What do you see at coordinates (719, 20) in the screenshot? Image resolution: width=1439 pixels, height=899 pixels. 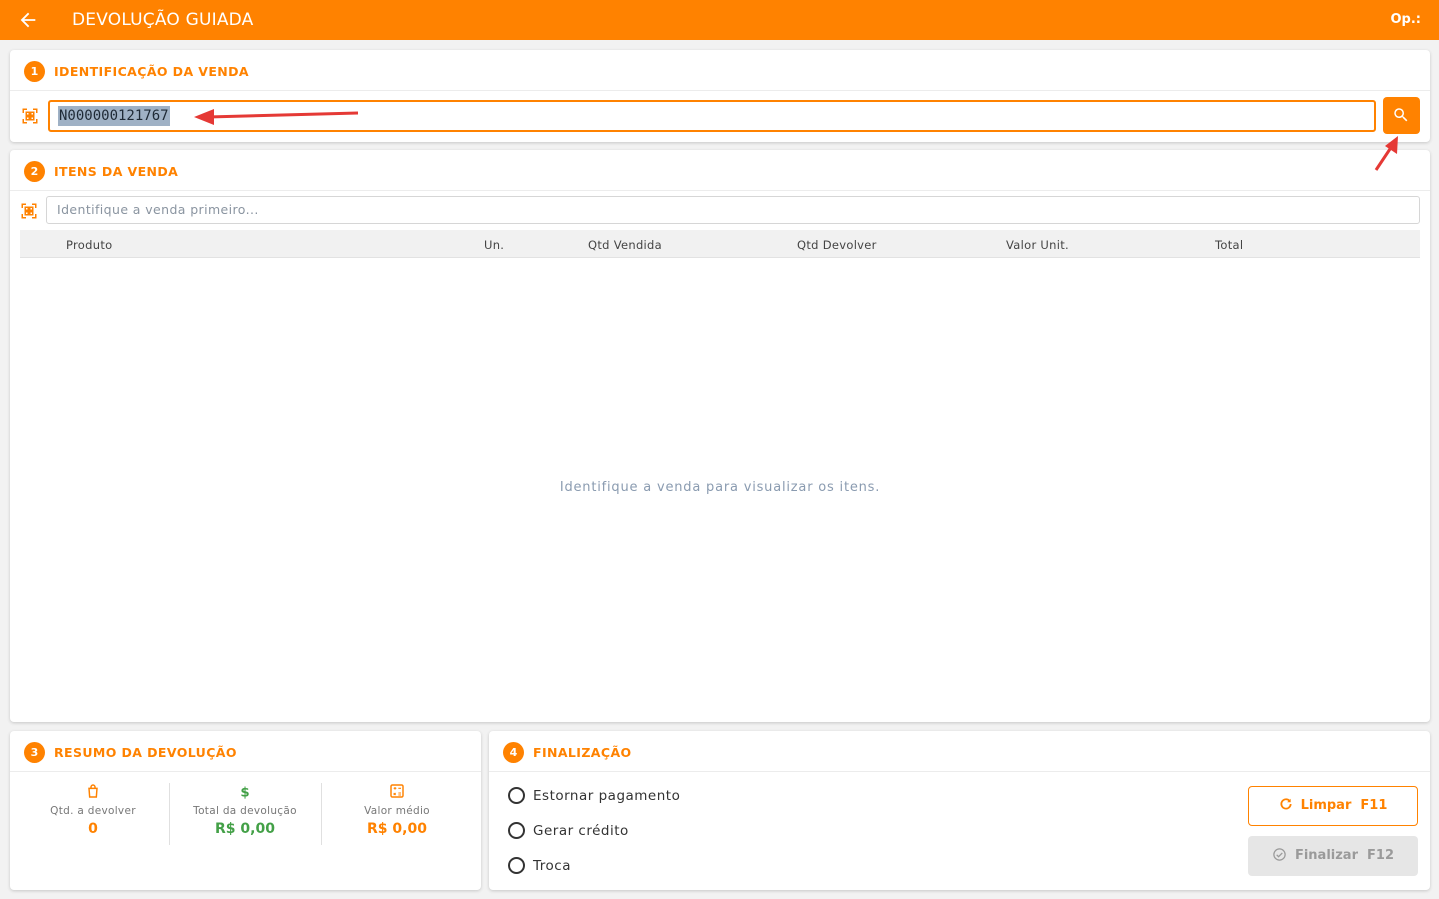 I see `app-header: DEVOLUÇÃO GUIADA Op.:` at bounding box center [719, 20].